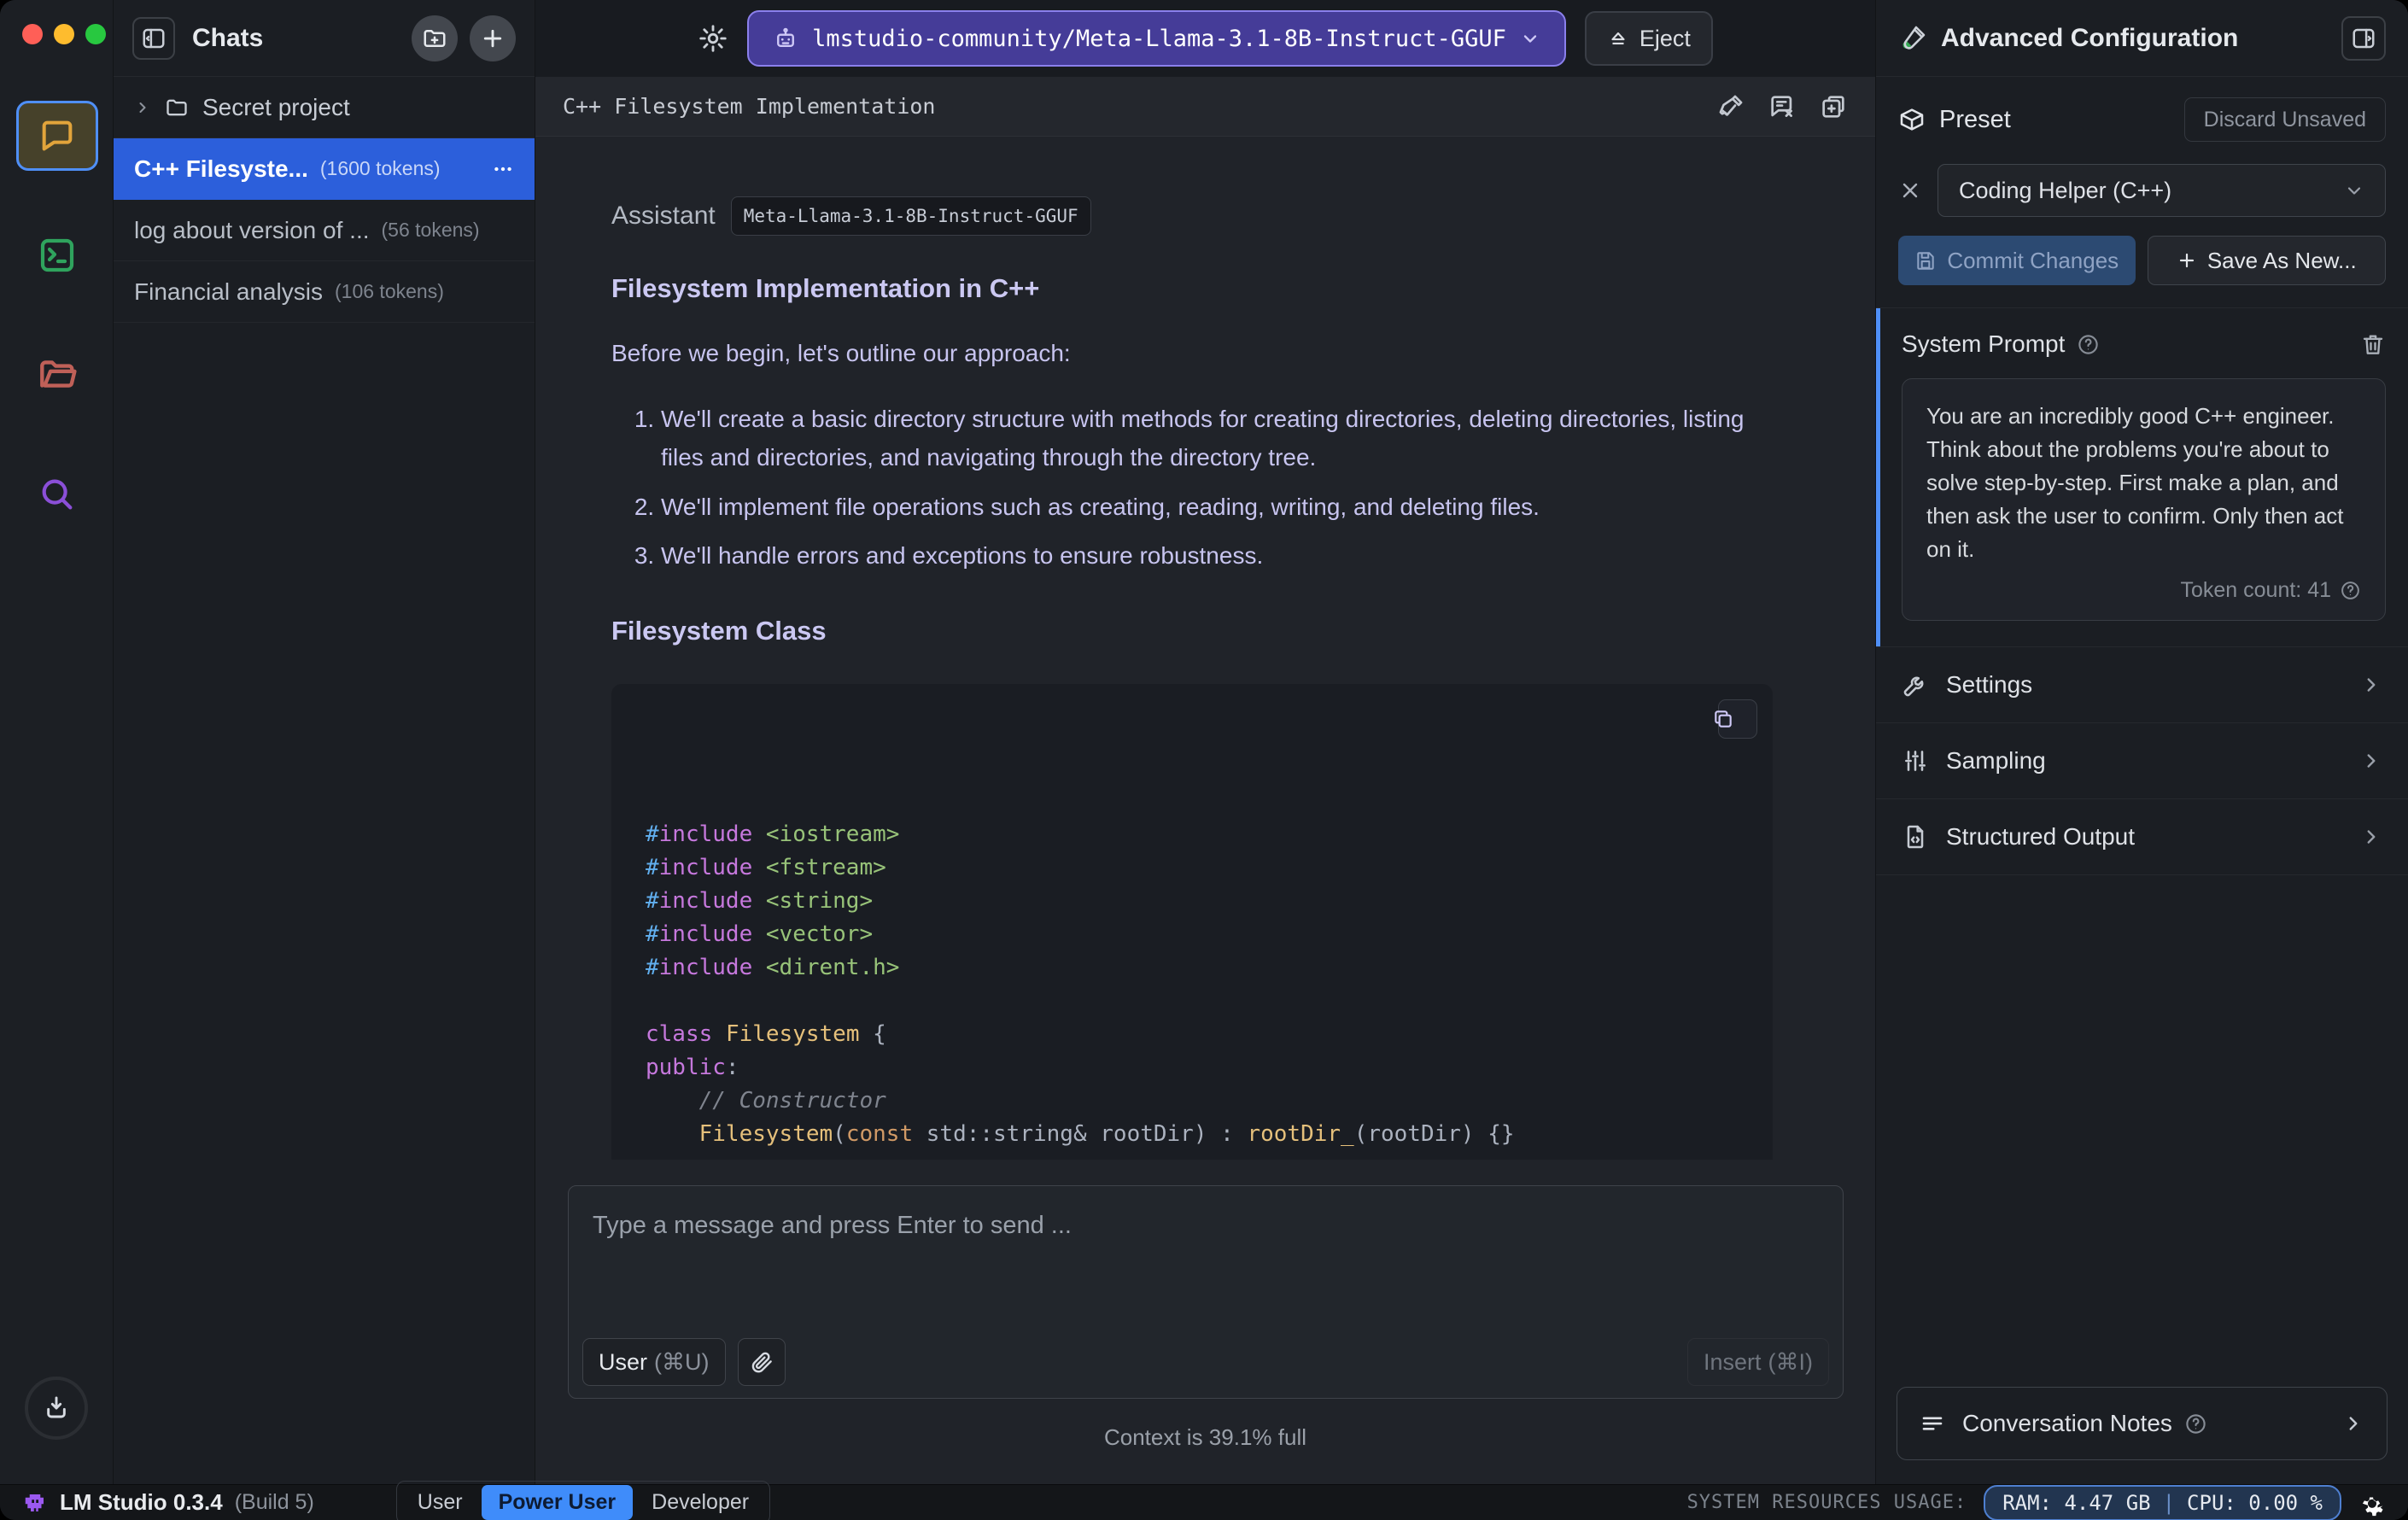 The width and height of the screenshot is (2408, 1520). What do you see at coordinates (682, 1361) in the screenshot?
I see `role-shortcut: (⌘U)` at bounding box center [682, 1361].